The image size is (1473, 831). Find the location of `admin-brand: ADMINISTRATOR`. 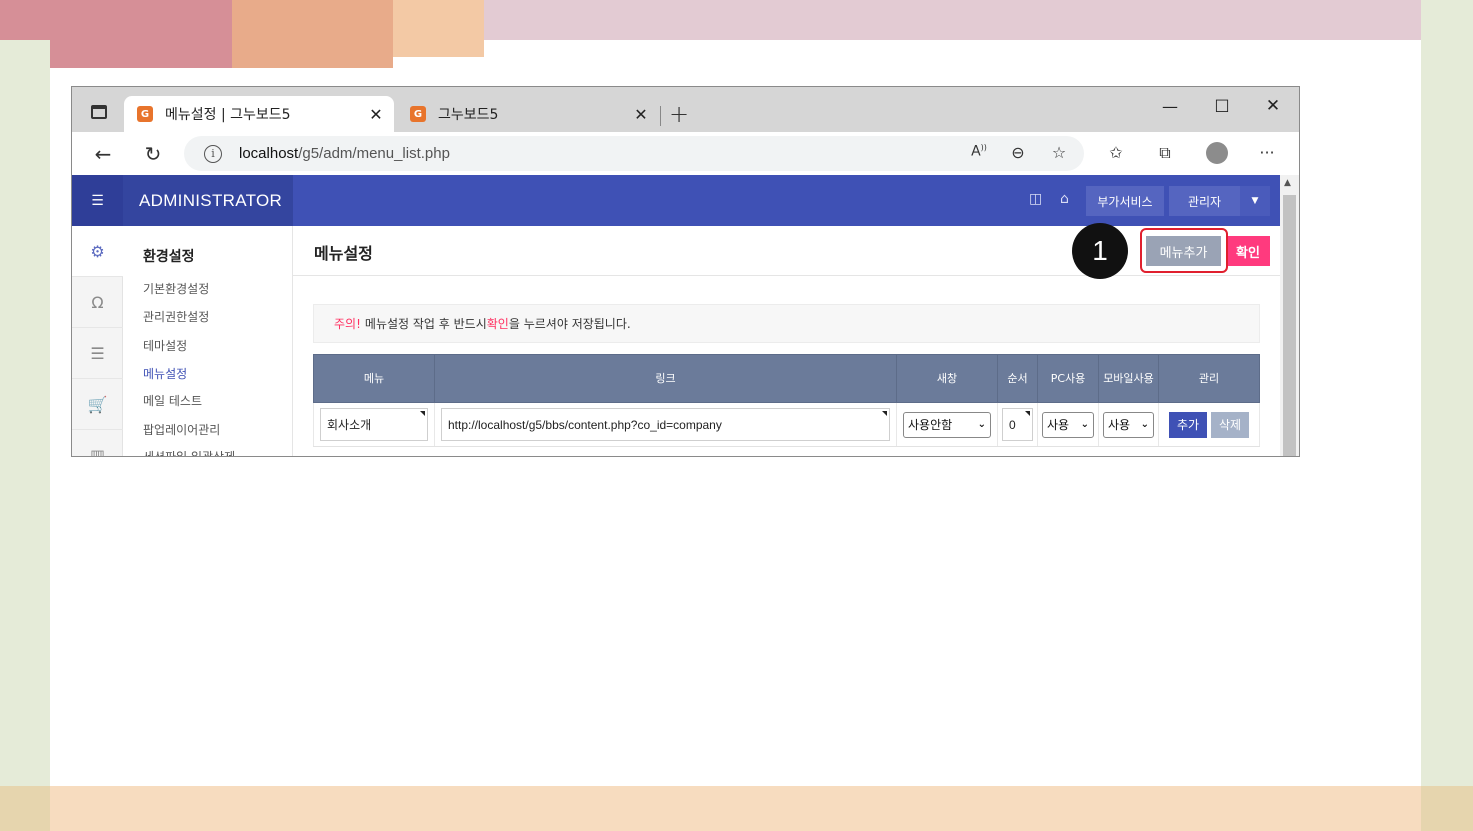

admin-brand: ADMINISTRATOR is located at coordinates (208, 200).